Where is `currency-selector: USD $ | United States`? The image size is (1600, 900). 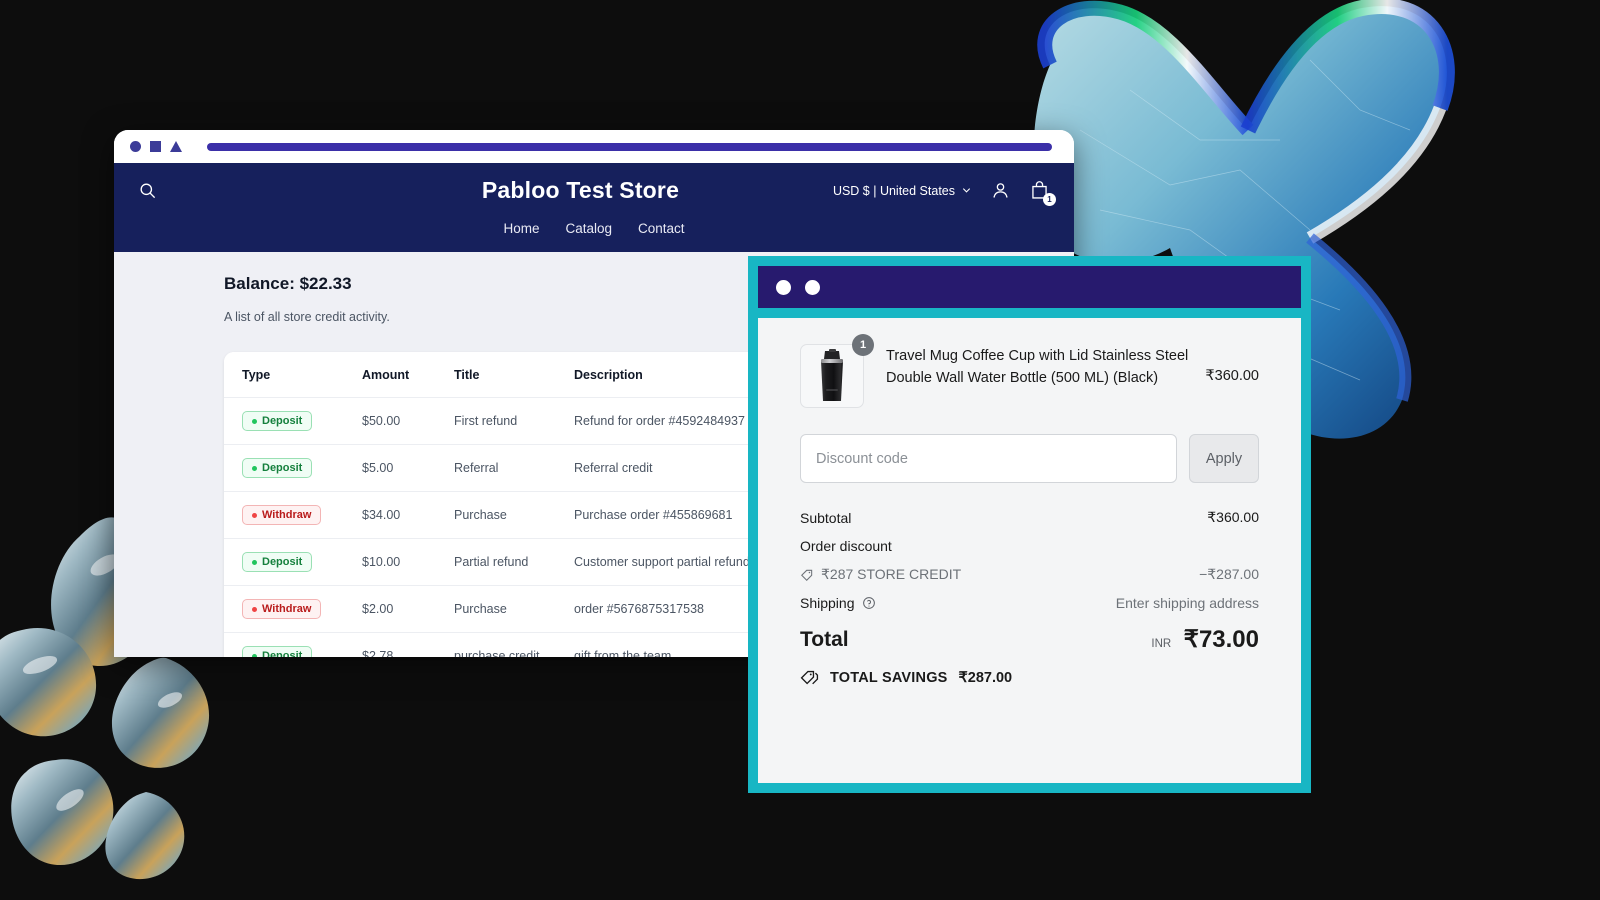
currency-selector: USD $ | United States is located at coordinates (902, 191).